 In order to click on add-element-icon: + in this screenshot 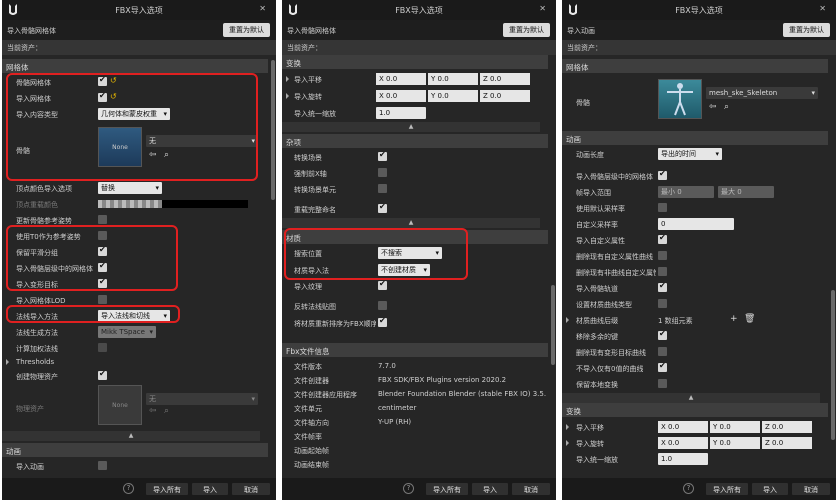, I will do `click(734, 319)`.